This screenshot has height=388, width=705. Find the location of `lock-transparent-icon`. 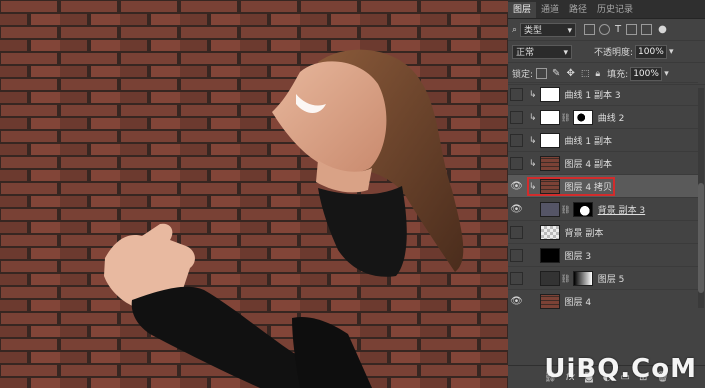

lock-transparent-icon is located at coordinates (542, 73).